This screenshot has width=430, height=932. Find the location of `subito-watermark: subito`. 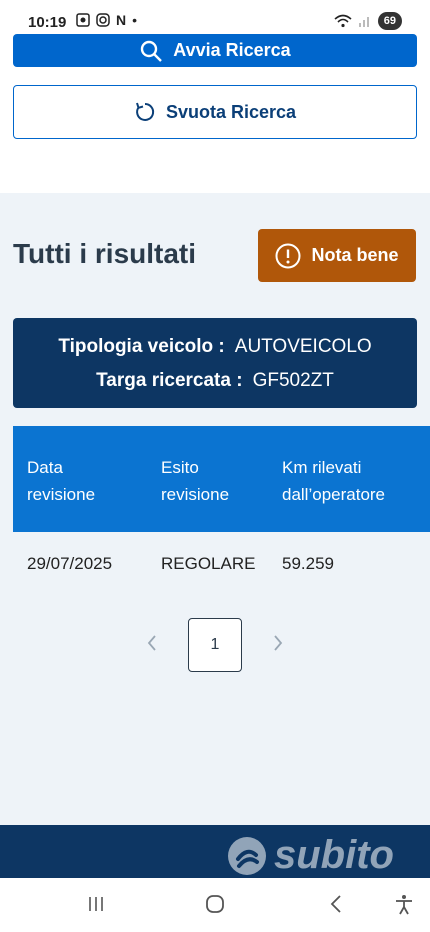

subito-watermark: subito is located at coordinates (310, 855).